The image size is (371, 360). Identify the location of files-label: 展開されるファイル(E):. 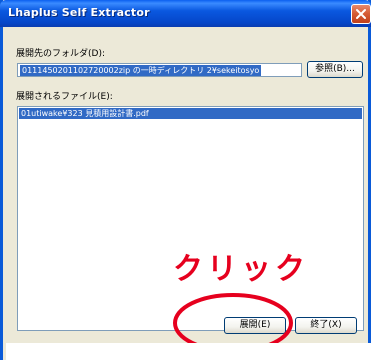
(64, 97).